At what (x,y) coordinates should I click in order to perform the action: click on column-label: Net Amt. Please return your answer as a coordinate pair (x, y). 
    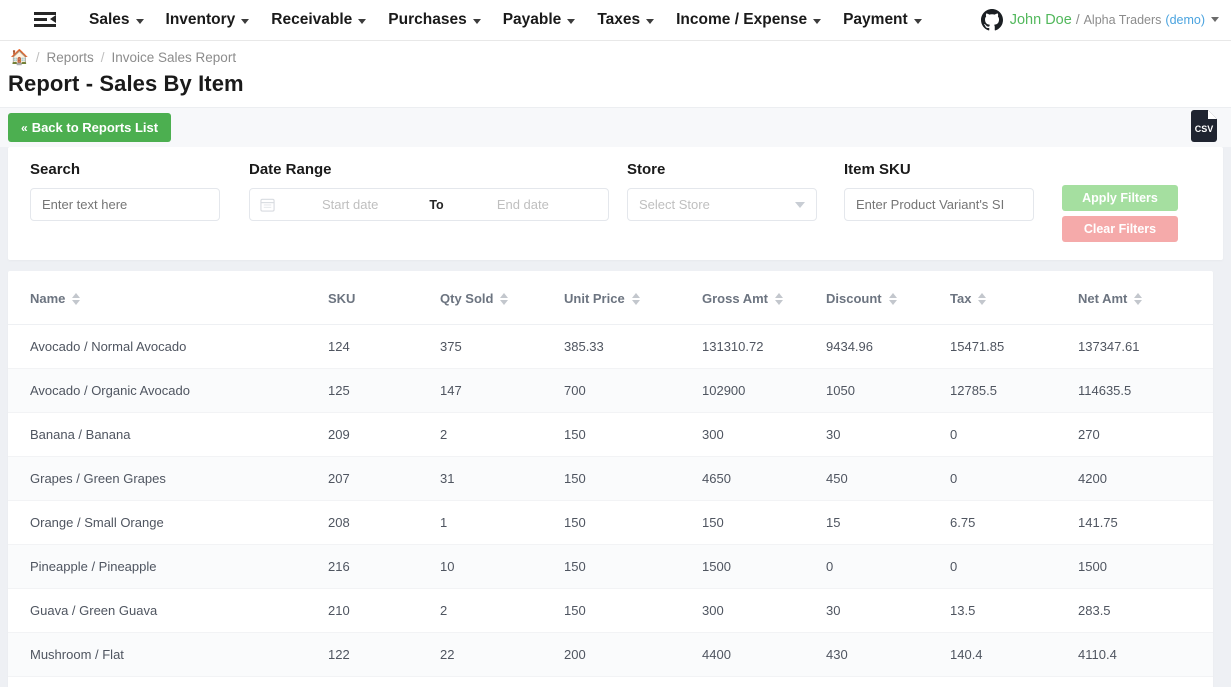
    Looking at the image, I should click on (1103, 298).